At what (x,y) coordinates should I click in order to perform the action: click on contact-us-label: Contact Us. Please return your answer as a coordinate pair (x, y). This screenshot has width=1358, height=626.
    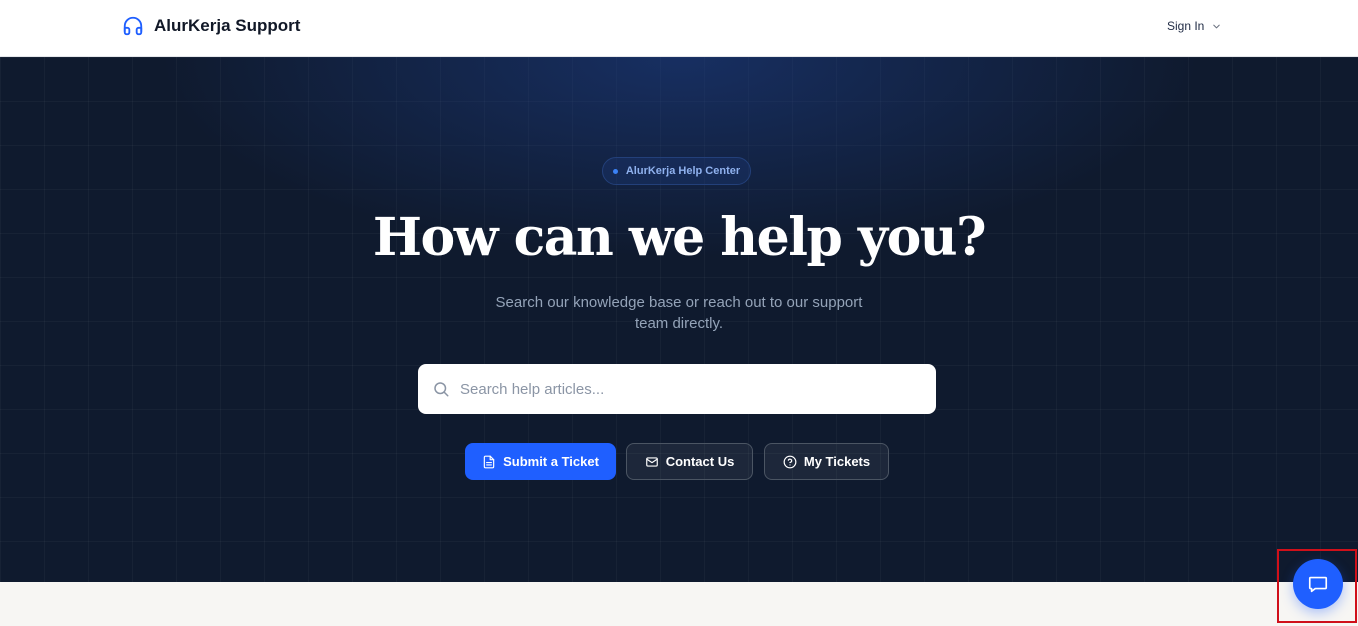
    Looking at the image, I should click on (700, 461).